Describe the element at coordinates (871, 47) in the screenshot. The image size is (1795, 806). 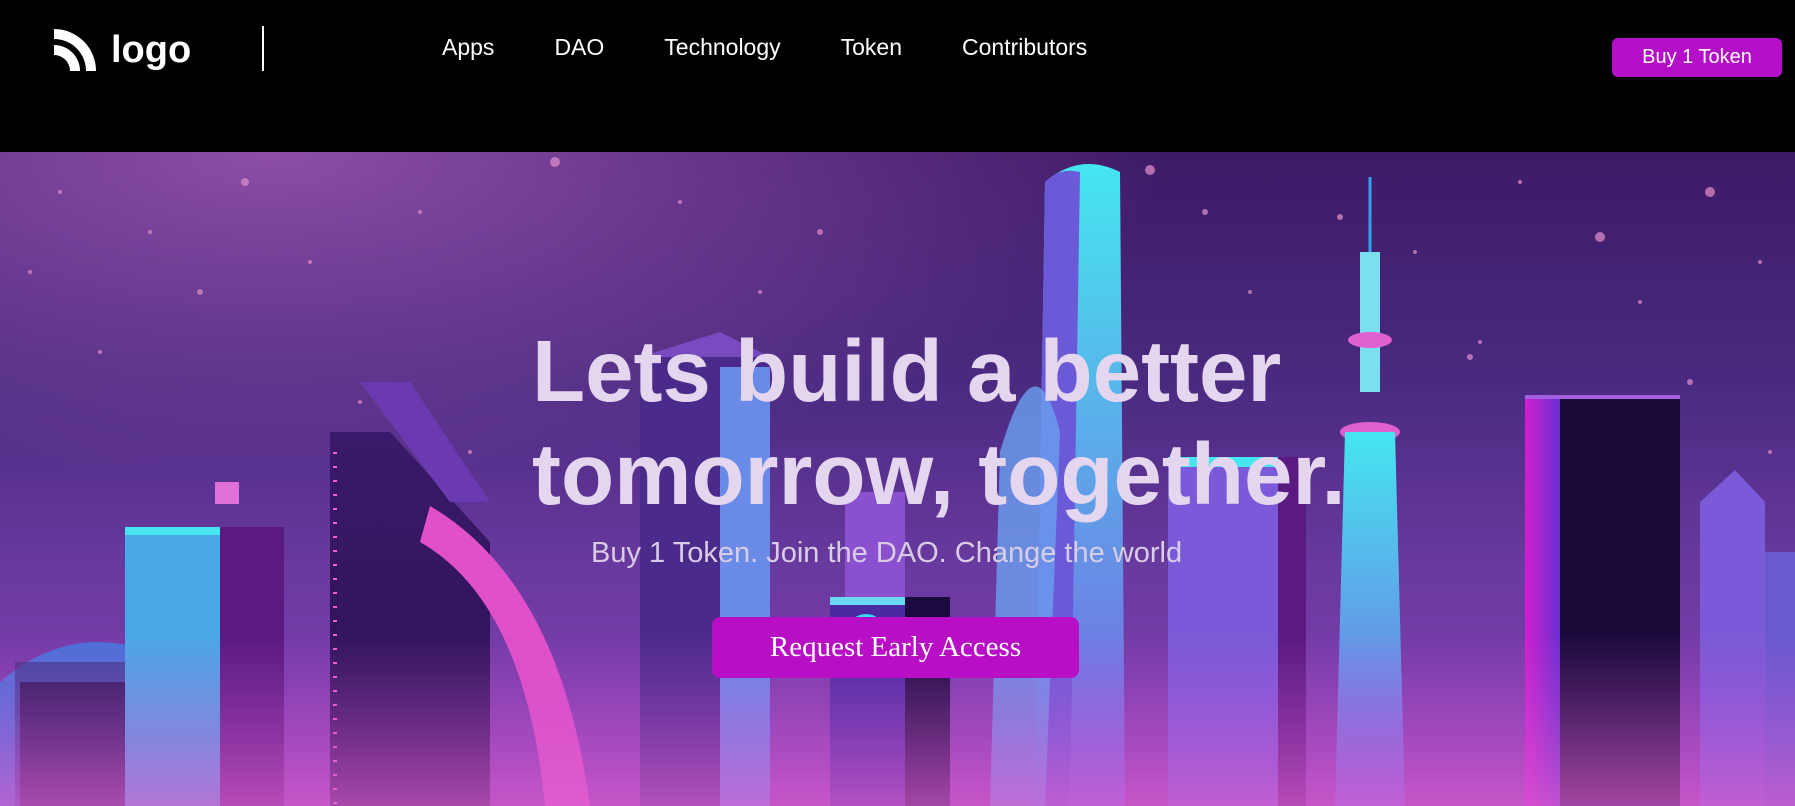
I see `nav-item-token: Token` at that location.